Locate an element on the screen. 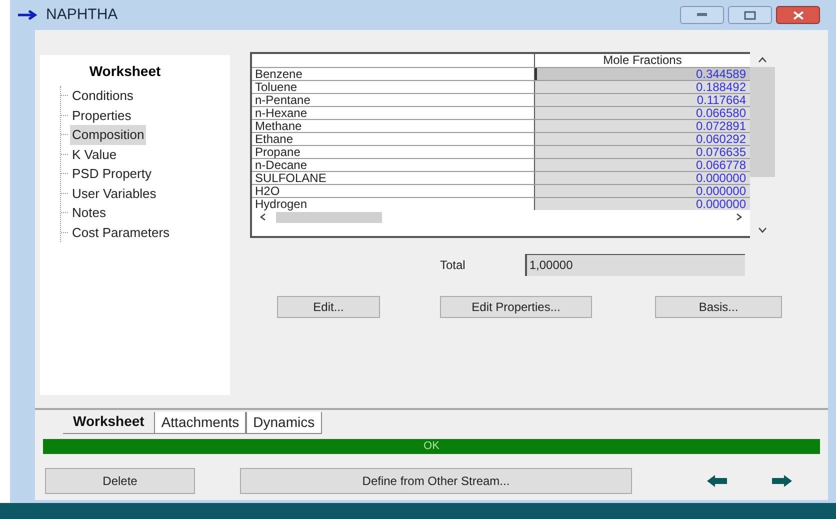 The image size is (836, 519). nav-item: User Variables is located at coordinates (114, 193).